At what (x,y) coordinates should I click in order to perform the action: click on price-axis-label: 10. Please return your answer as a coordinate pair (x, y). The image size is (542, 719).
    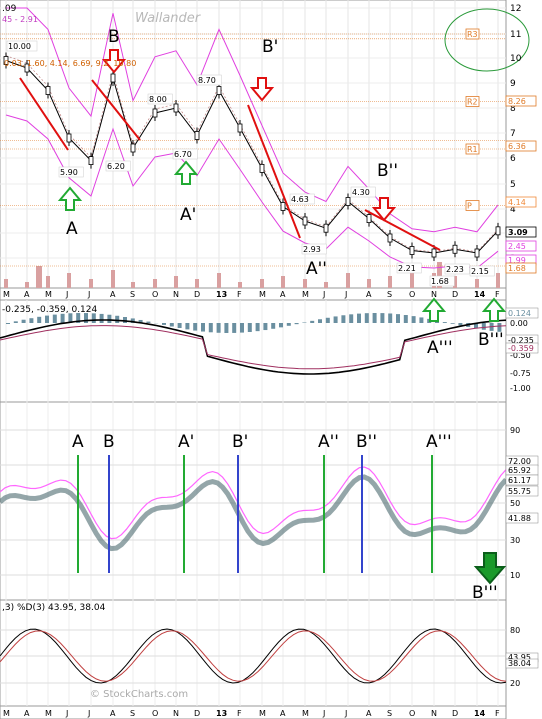
    Looking at the image, I should click on (516, 59).